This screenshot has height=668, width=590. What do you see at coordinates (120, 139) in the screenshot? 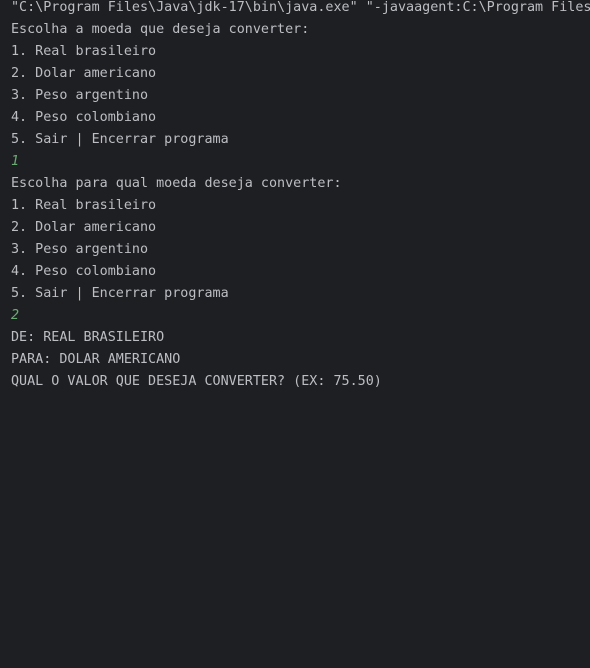
I see `option-from-exit: 5. Sair | Encerrar programa` at bounding box center [120, 139].